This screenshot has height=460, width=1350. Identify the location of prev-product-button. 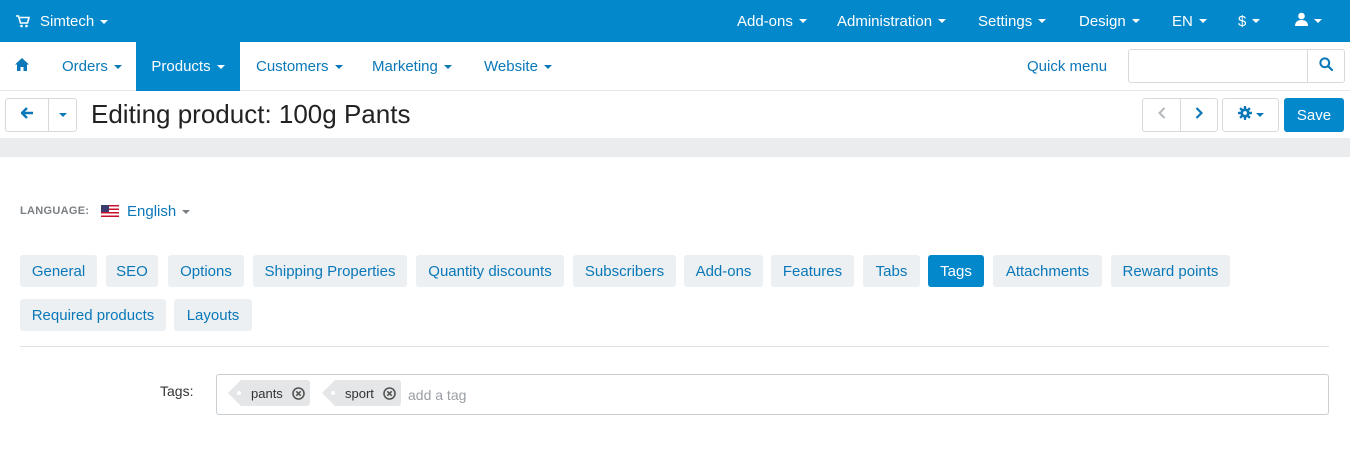
(1161, 115).